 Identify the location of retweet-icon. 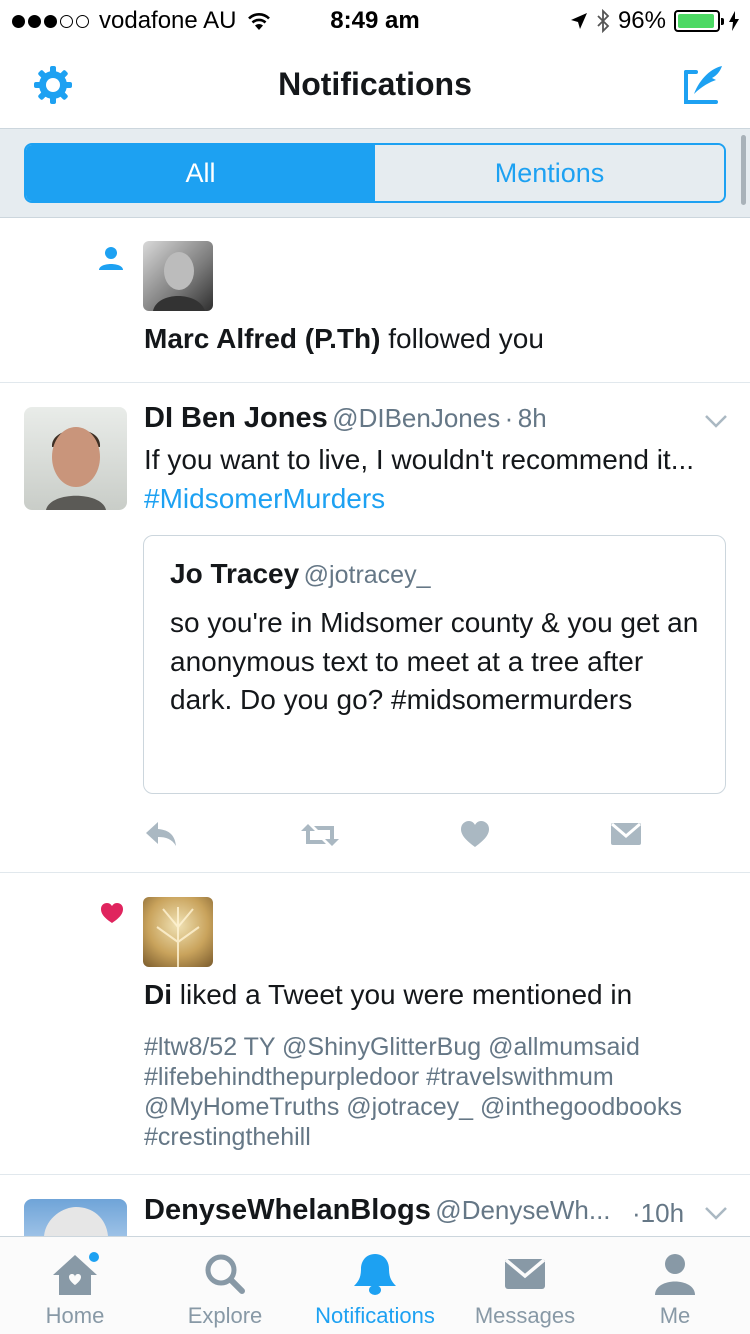
(320, 835).